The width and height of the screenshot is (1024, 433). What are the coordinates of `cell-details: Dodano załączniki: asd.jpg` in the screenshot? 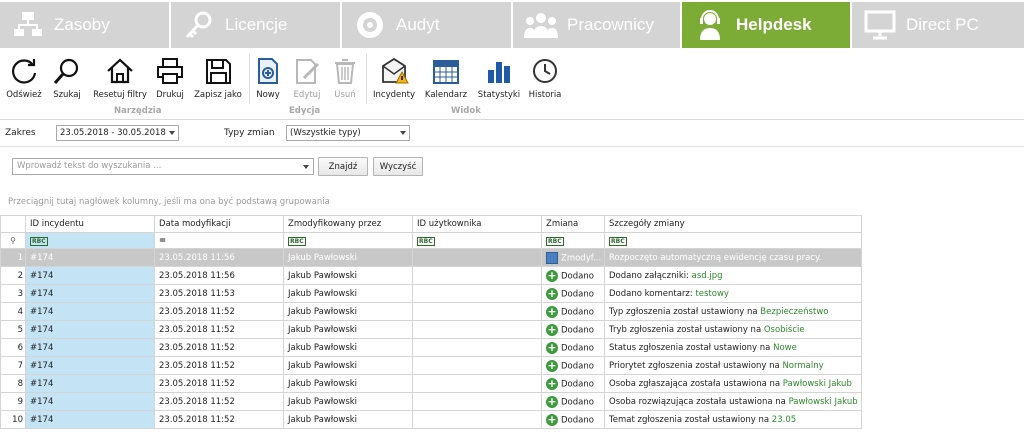 It's located at (733, 275).